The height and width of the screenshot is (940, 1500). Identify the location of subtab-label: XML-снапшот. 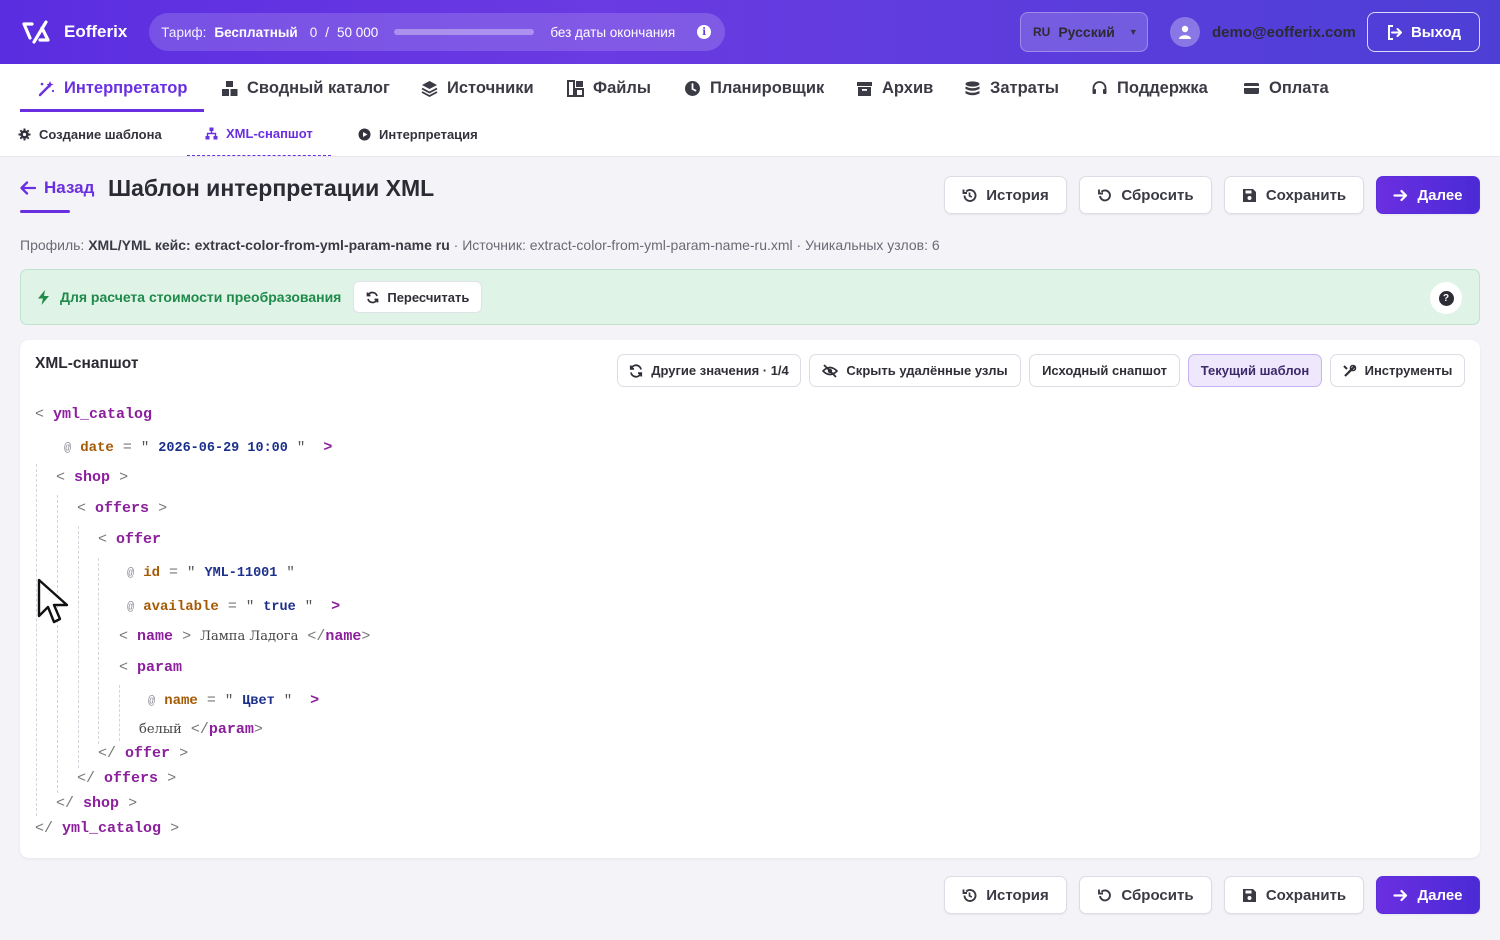
(269, 133).